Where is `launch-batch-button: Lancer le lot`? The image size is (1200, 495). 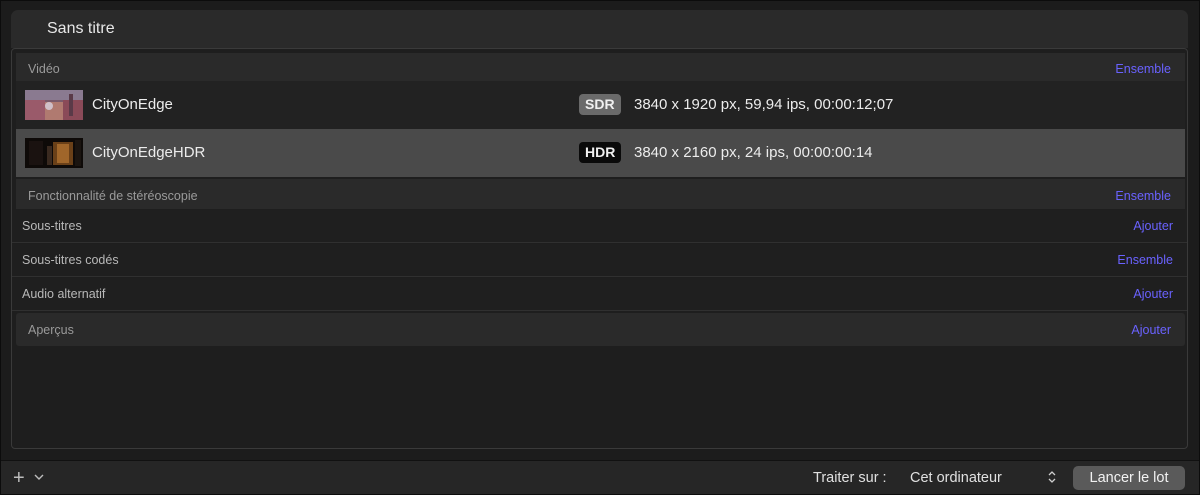
launch-batch-button: Lancer le lot is located at coordinates (1129, 478).